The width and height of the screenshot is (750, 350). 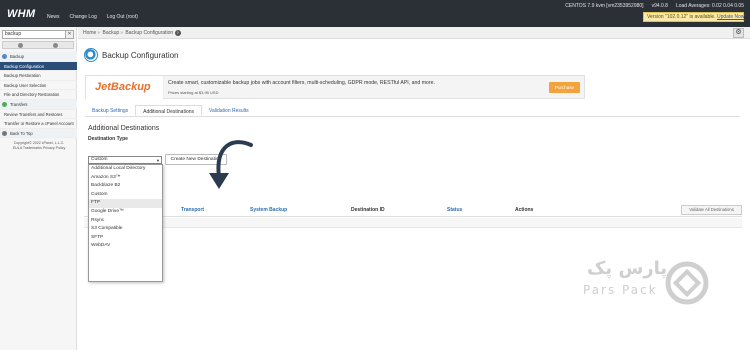 What do you see at coordinates (627, 268) in the screenshot?
I see `watermark-fa: پارس پک` at bounding box center [627, 268].